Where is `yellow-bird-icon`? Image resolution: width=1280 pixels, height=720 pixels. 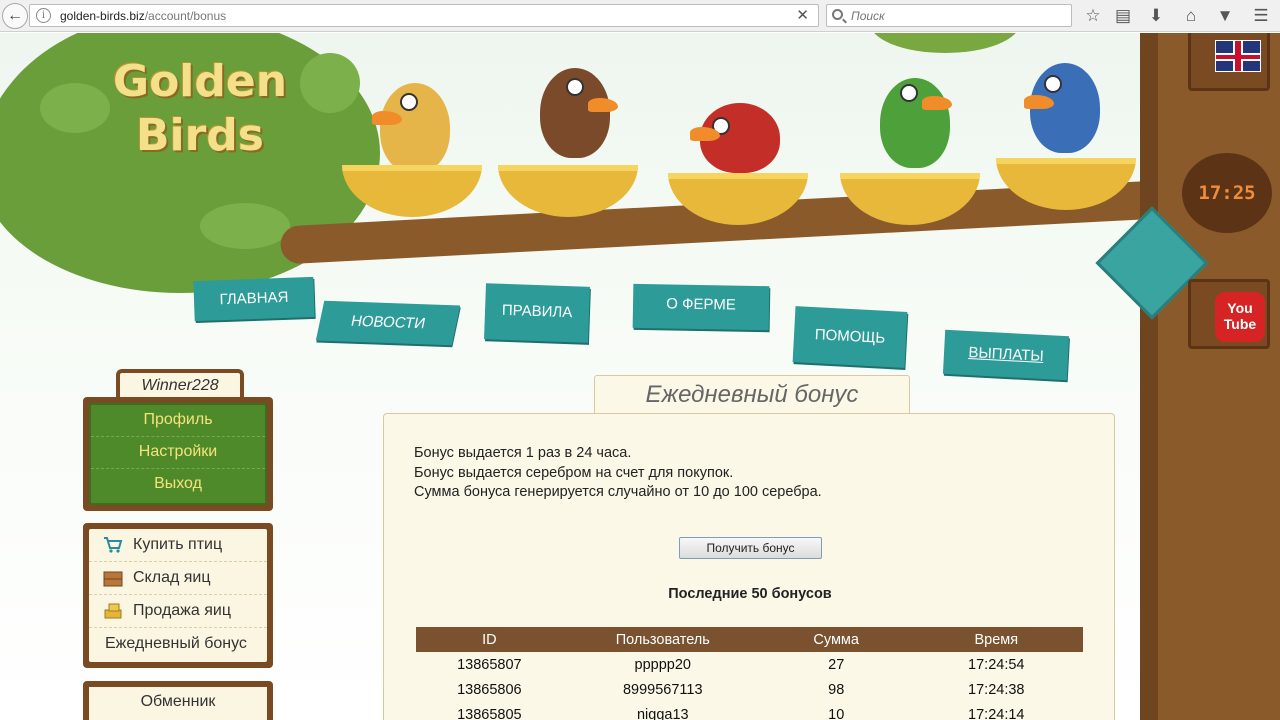 yellow-bird-icon is located at coordinates (411, 128).